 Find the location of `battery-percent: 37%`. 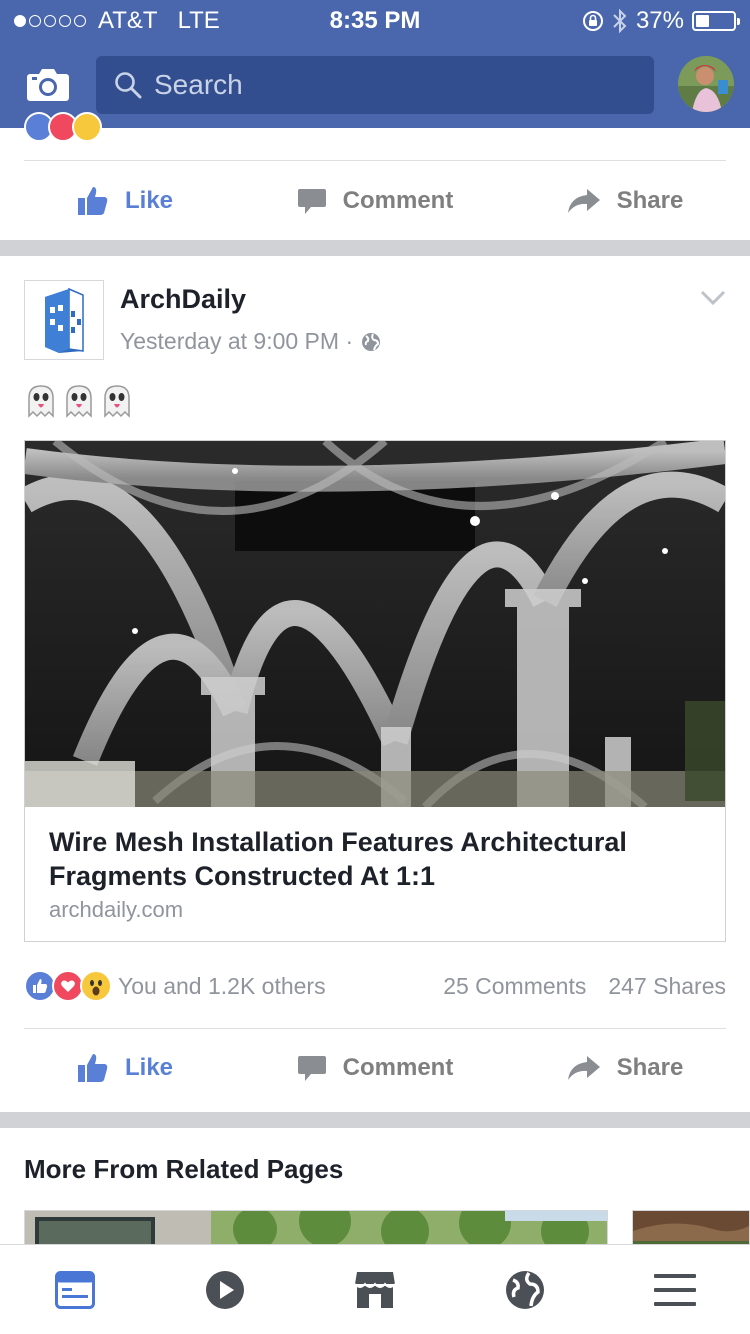

battery-percent: 37% is located at coordinates (659, 20).